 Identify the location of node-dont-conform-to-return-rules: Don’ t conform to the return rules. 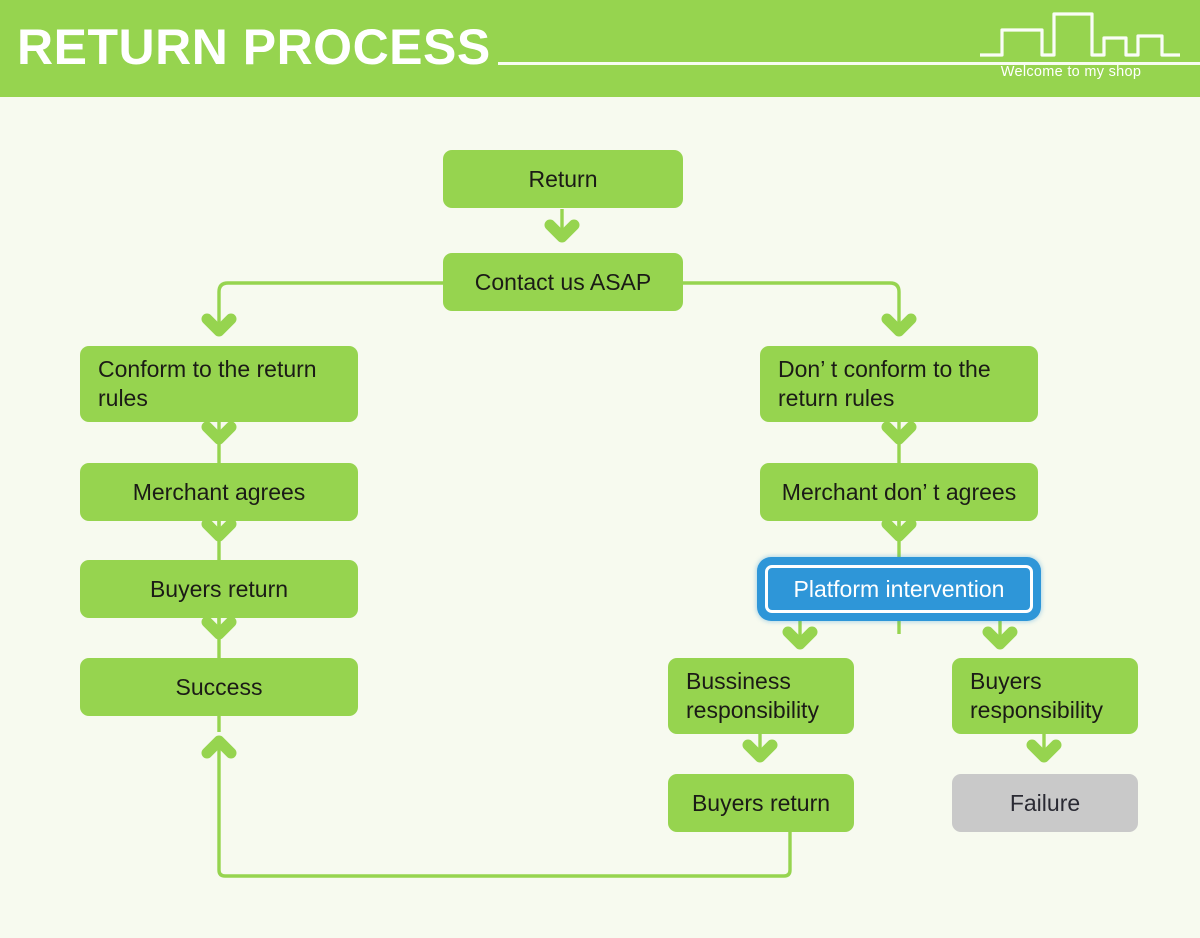
(899, 384).